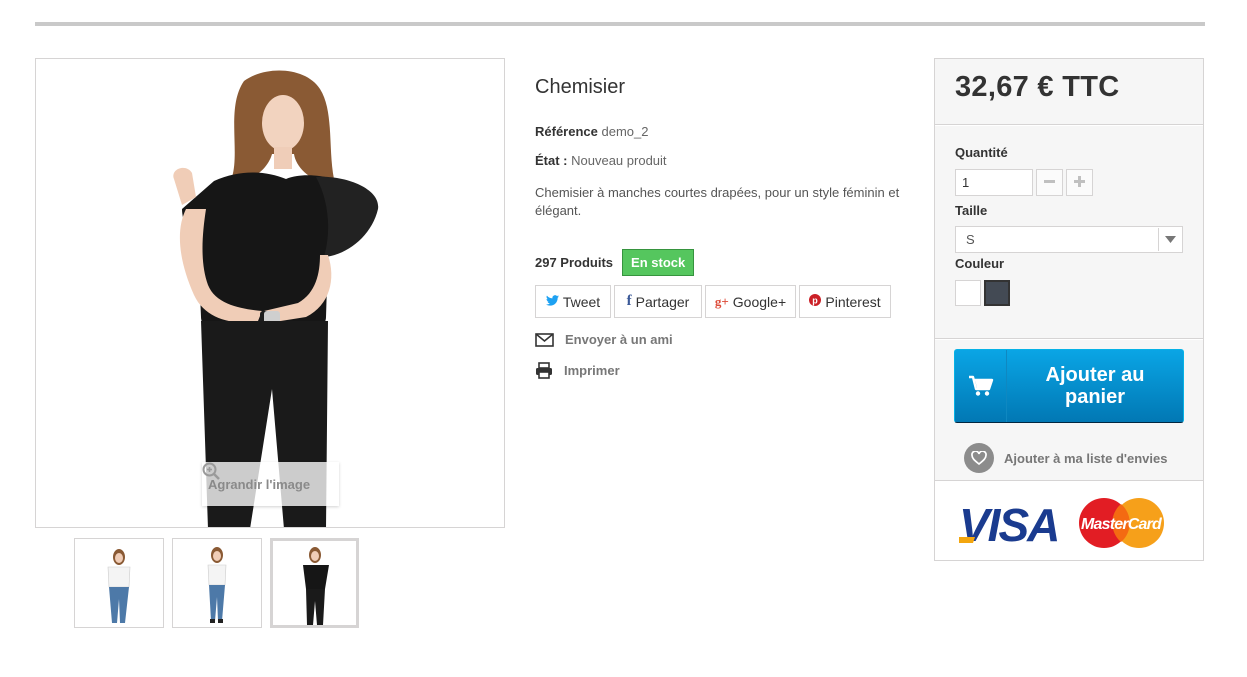 The image size is (1247, 677). Describe the element at coordinates (592, 370) in the screenshot. I see `print-label: Imprimer` at that location.